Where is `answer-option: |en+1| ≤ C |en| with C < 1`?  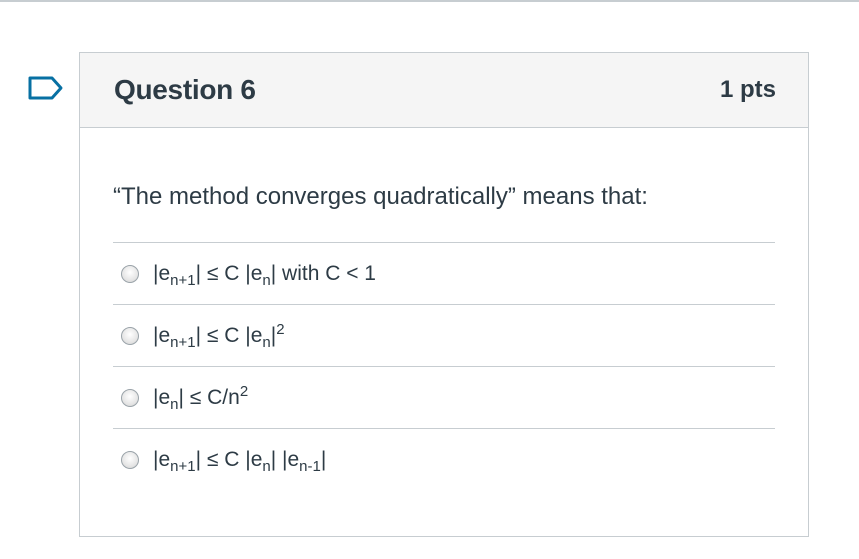
answer-option: |en+1| ≤ C |en| with C < 1 is located at coordinates (444, 274).